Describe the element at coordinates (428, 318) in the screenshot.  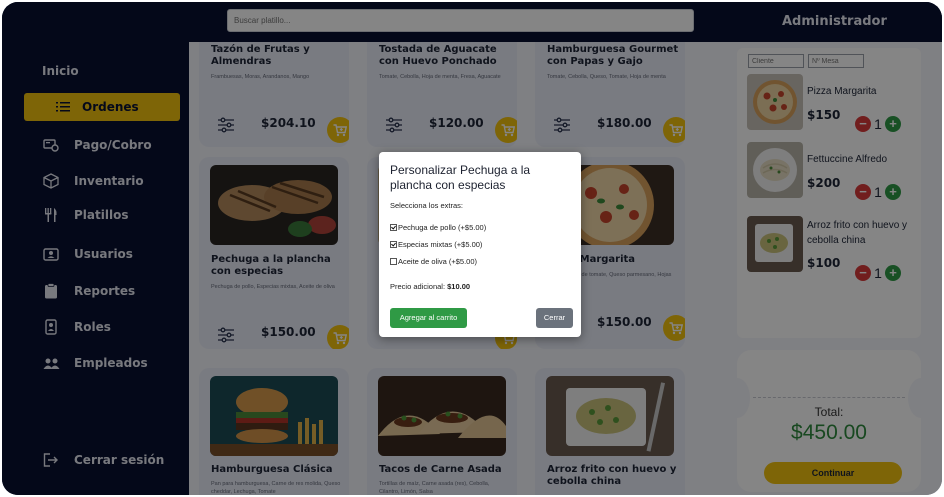
I see `add-to-cart-dialog-button: Agregar al carrito` at that location.